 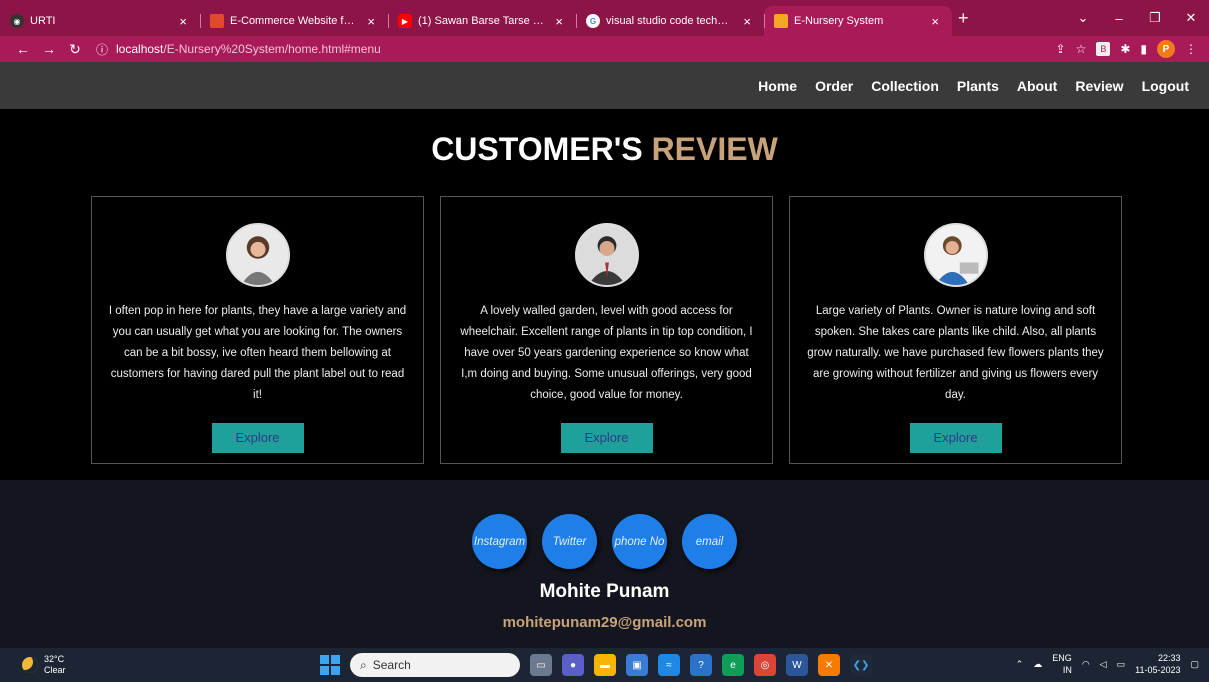 I want to click on twitter-link: Twitter, so click(x=569, y=541).